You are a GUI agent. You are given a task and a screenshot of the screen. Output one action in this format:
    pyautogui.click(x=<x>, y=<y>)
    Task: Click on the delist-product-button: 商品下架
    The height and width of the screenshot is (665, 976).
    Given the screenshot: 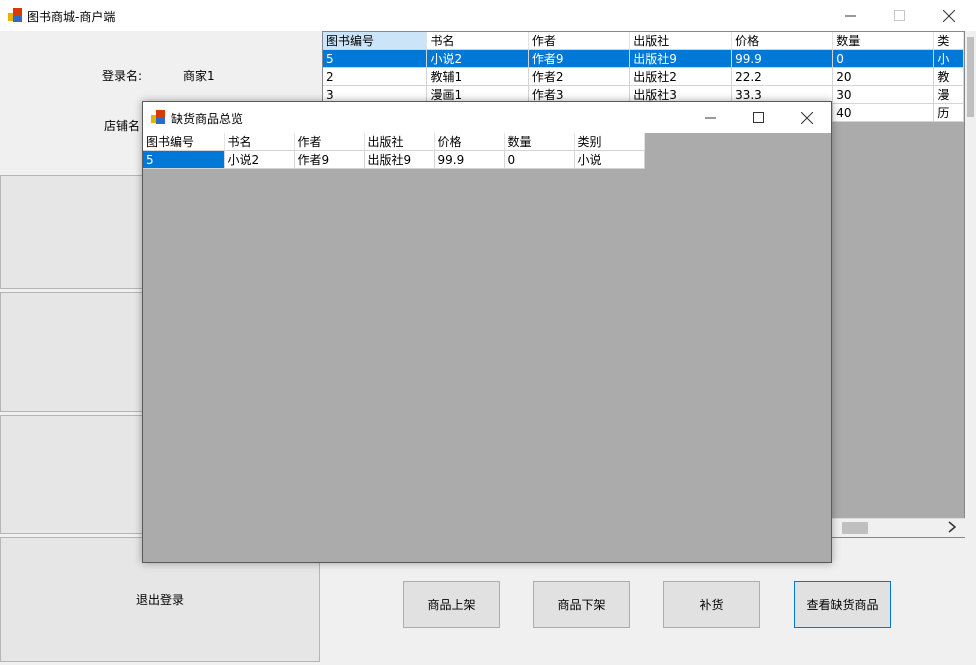 What is the action you would take?
    pyautogui.click(x=581, y=604)
    